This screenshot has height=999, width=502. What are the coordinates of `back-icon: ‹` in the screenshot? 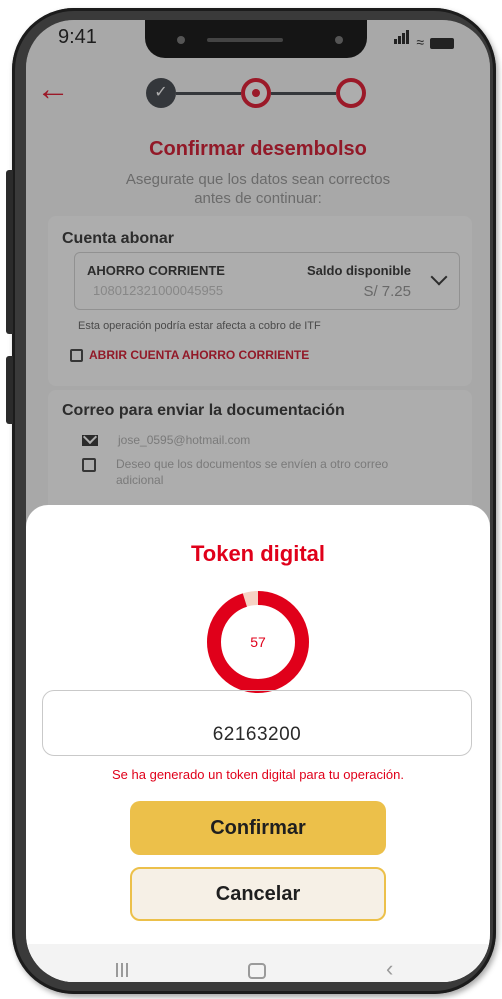 It's located at (389, 969).